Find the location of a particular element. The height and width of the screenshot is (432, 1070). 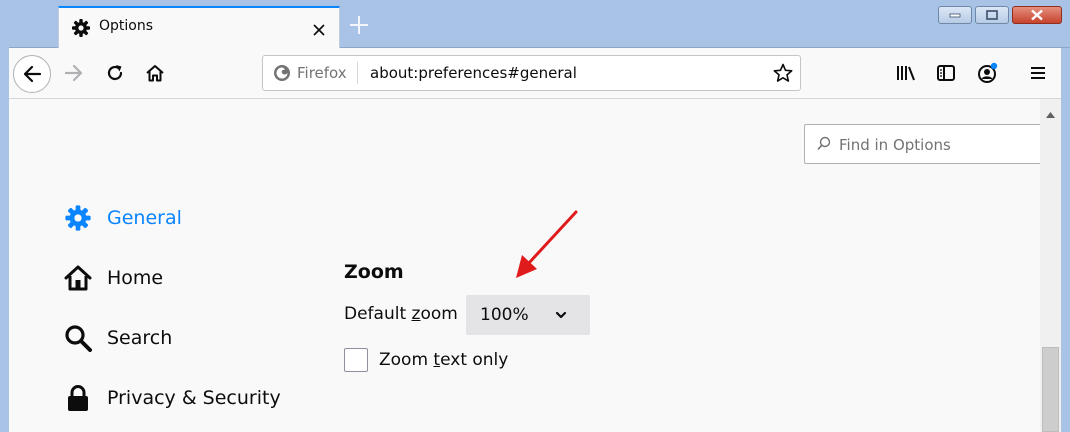

scroll-up-arrow-icon is located at coordinates (1050, 112).